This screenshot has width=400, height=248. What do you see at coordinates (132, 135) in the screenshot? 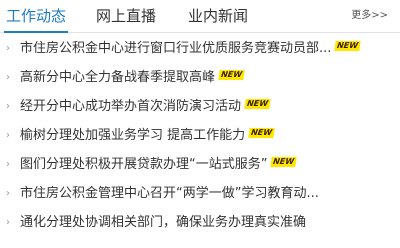
I see `news-title: 榆树分理处加强业务学习 提高工作能力` at bounding box center [132, 135].